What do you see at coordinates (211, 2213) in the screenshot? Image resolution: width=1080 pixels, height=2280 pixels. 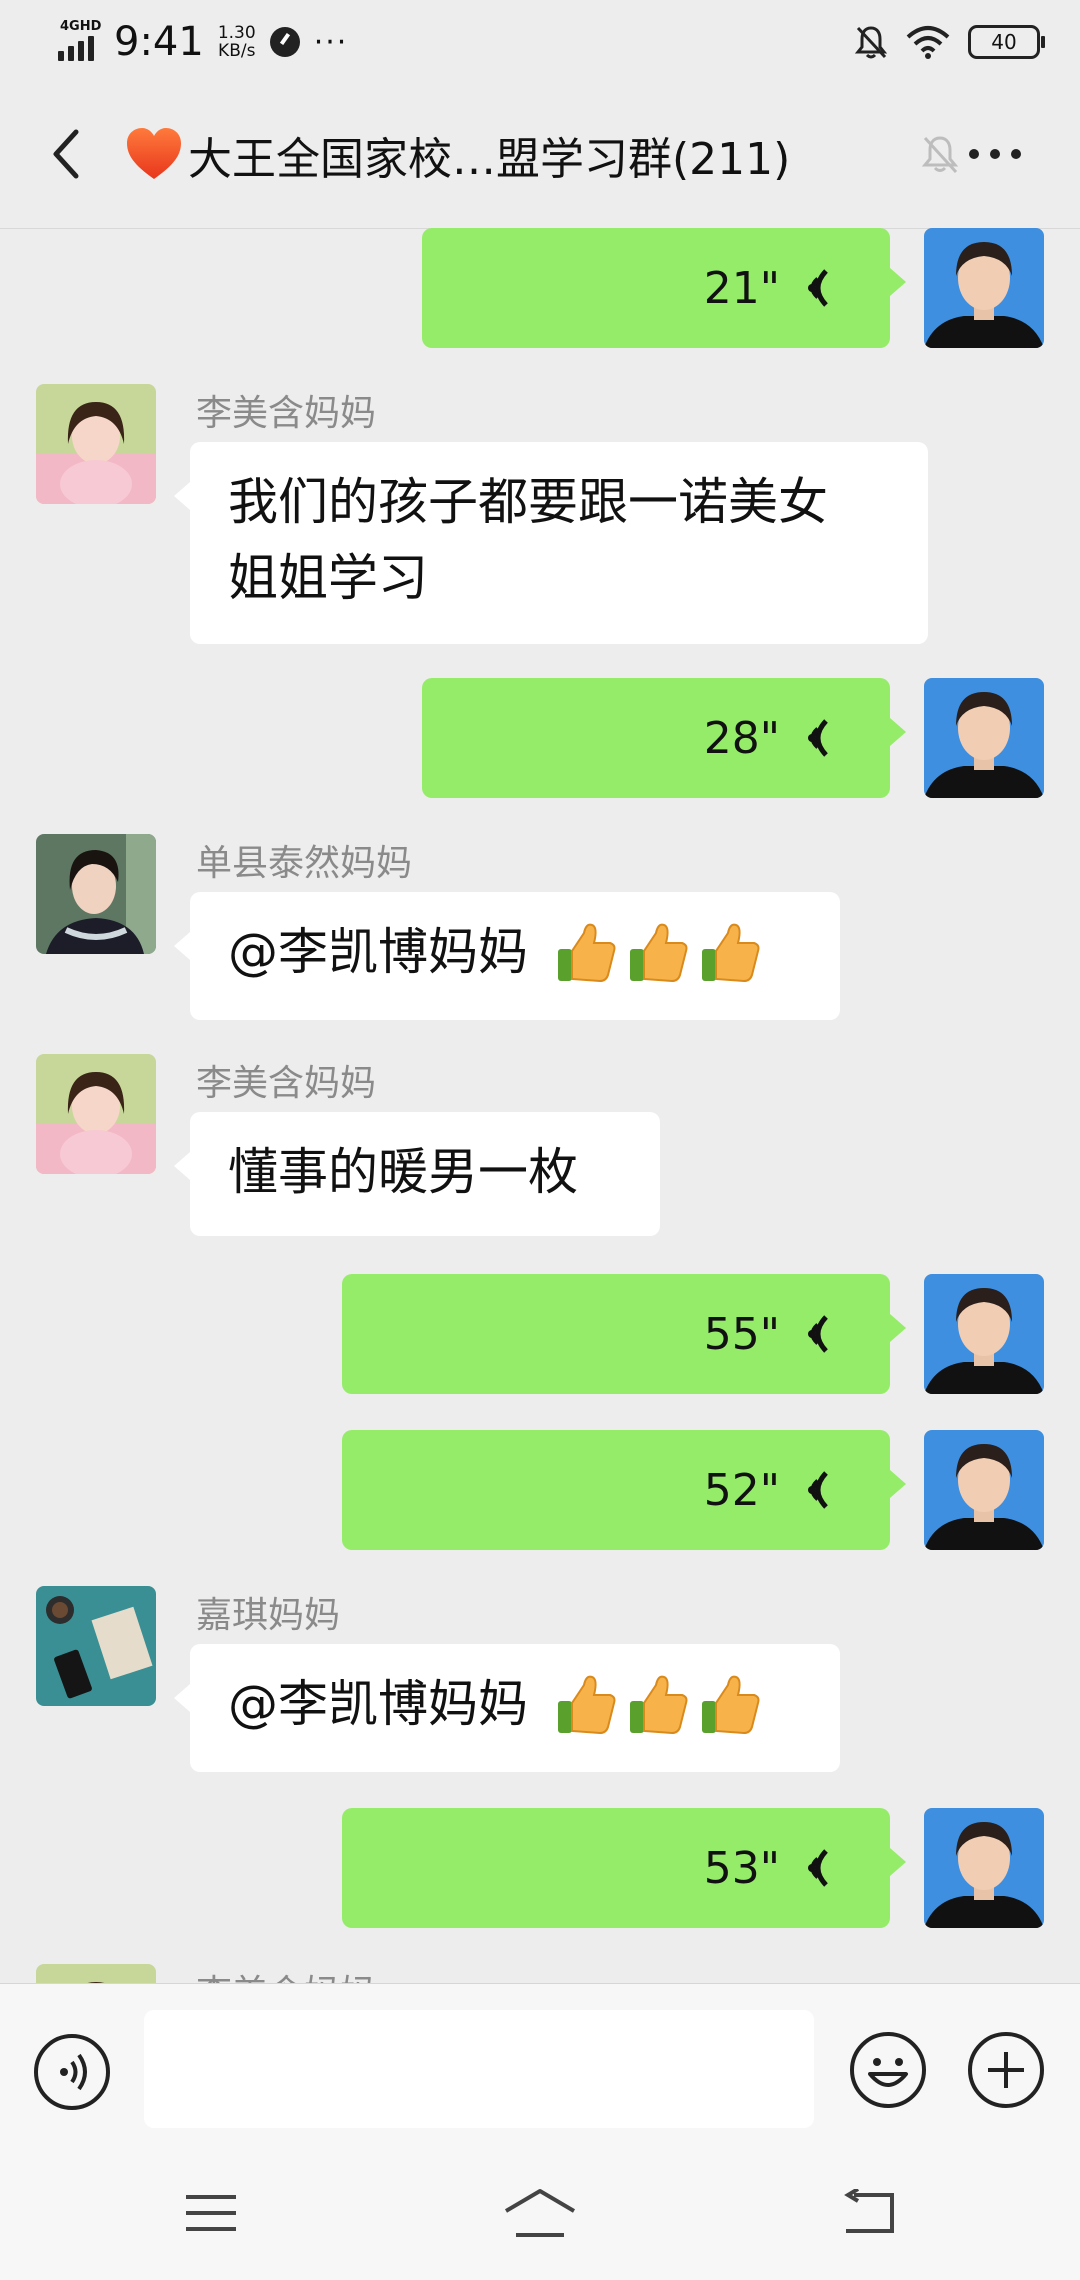 I see `menu-icon` at bounding box center [211, 2213].